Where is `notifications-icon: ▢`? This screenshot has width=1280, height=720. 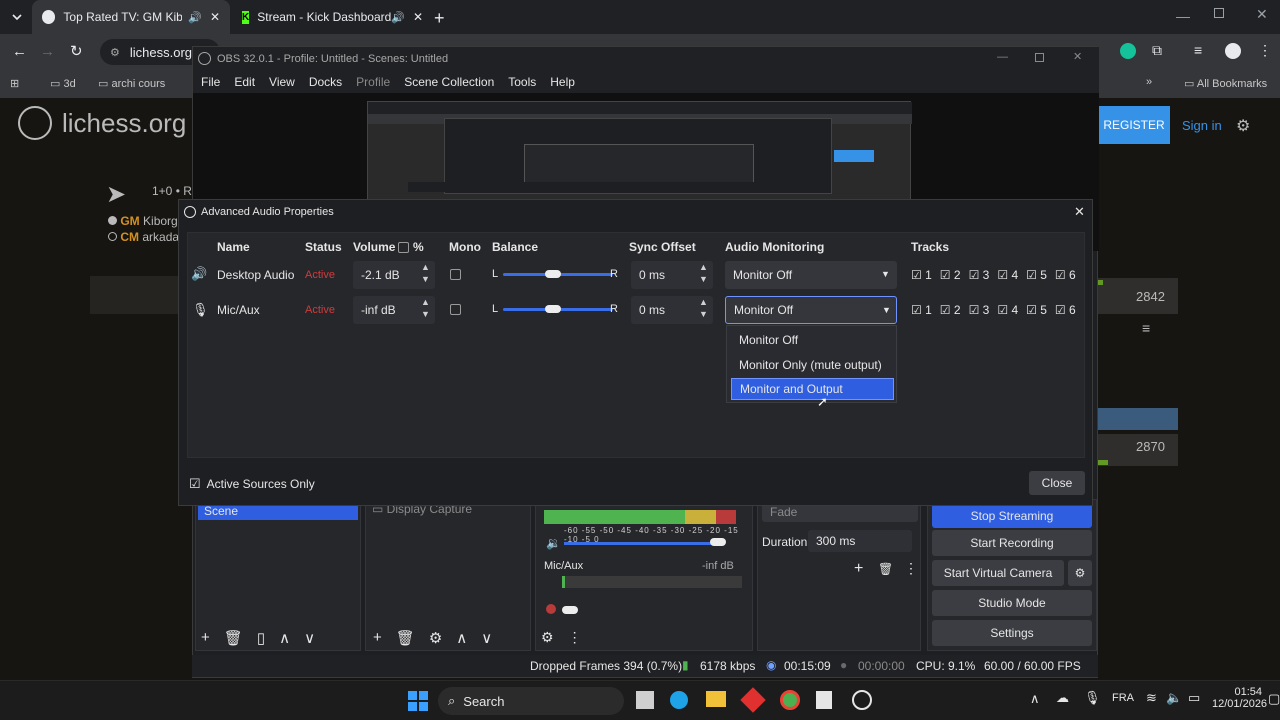
notifications-icon: ▢ is located at coordinates (1274, 699).